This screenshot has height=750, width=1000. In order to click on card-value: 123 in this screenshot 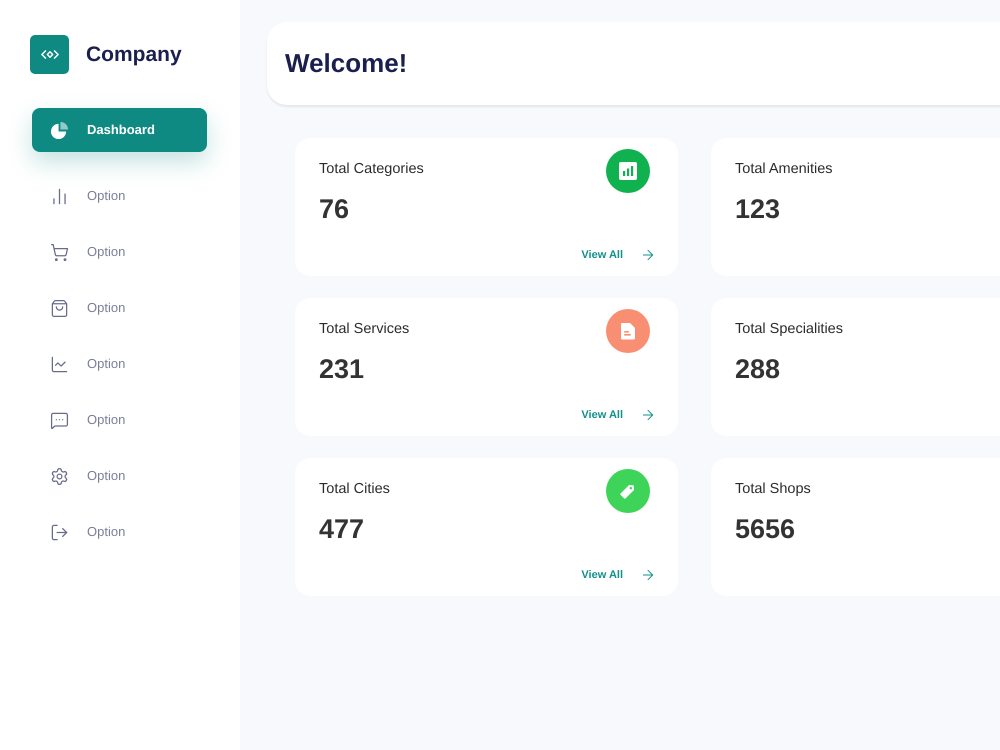, I will do `click(757, 209)`.